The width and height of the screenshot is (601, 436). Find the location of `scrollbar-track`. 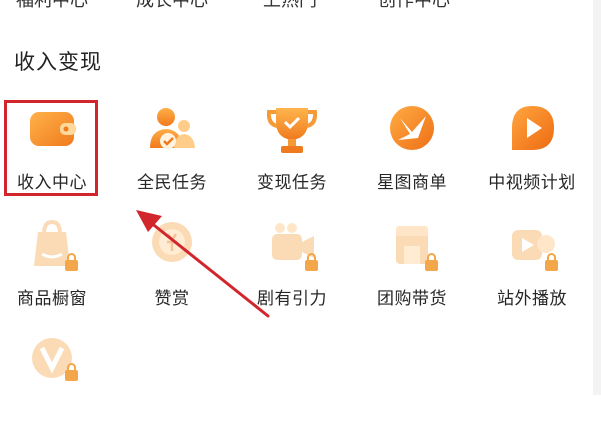

scrollbar-track is located at coordinates (597, 197).